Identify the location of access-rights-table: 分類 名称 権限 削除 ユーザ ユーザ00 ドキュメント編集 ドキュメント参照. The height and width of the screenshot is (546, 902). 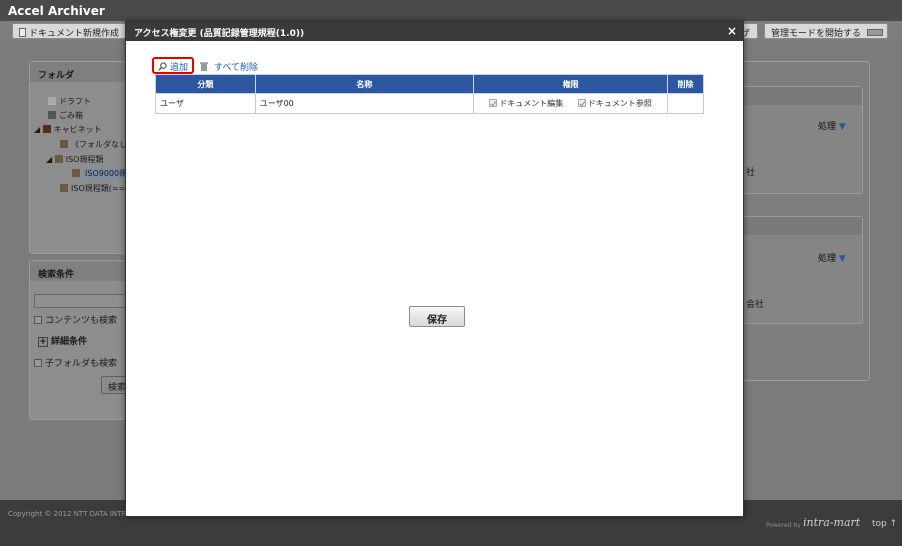
(429, 94).